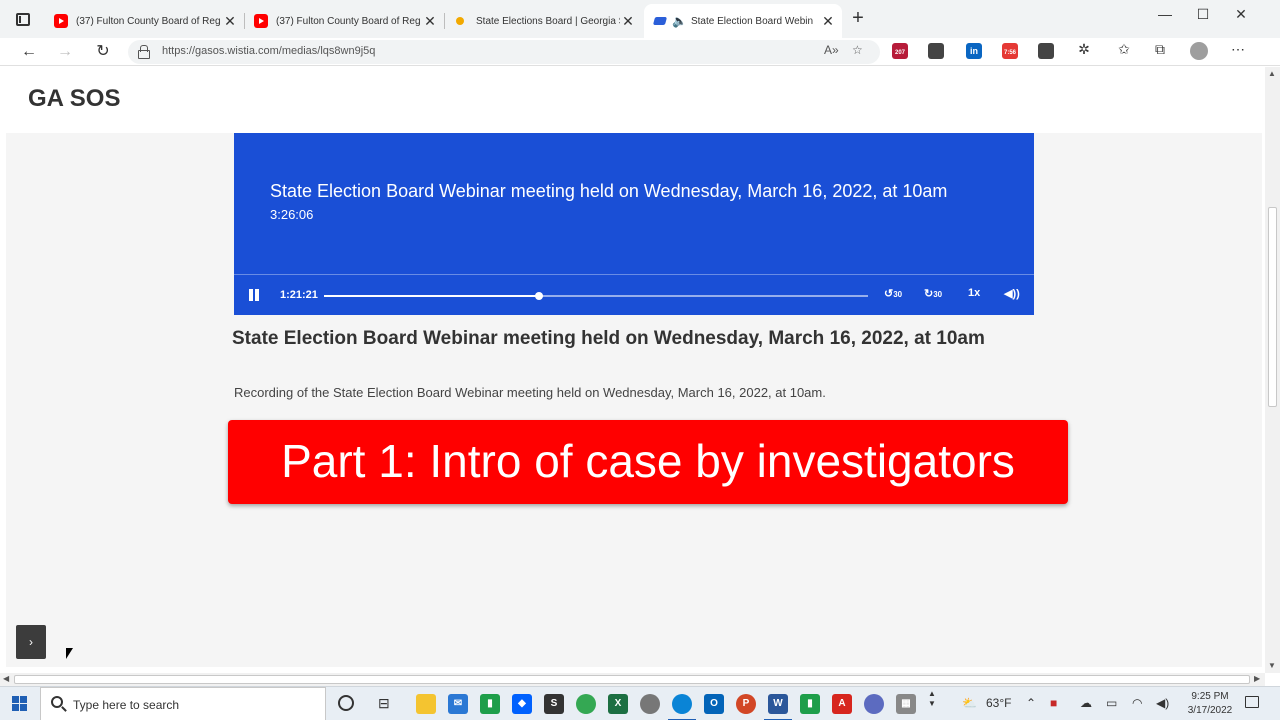 This screenshot has height=720, width=1280. I want to click on favorites-icon: ✩, so click(1124, 49).